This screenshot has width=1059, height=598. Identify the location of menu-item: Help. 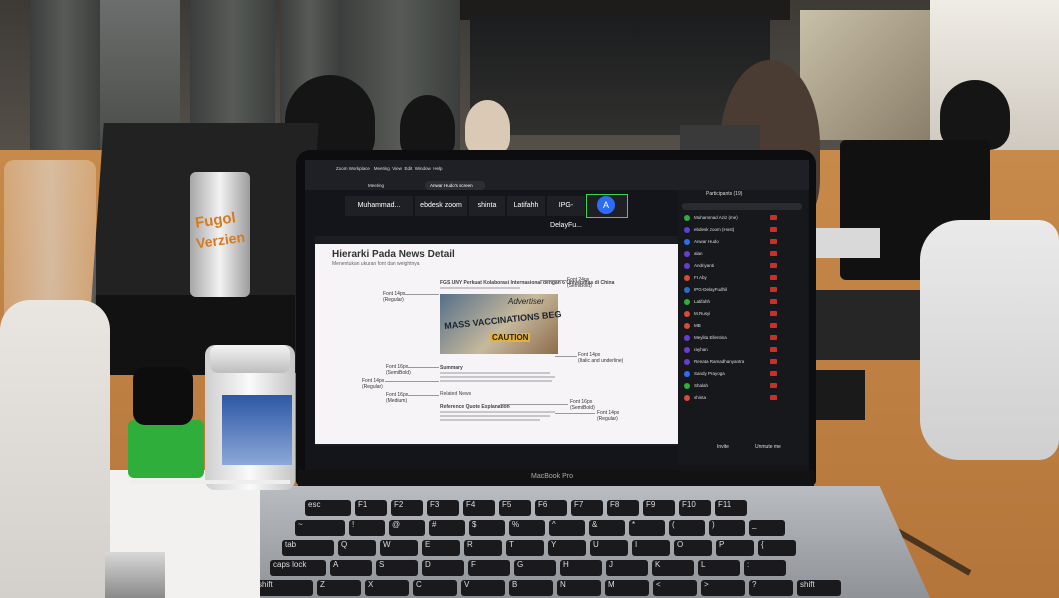
(437, 168).